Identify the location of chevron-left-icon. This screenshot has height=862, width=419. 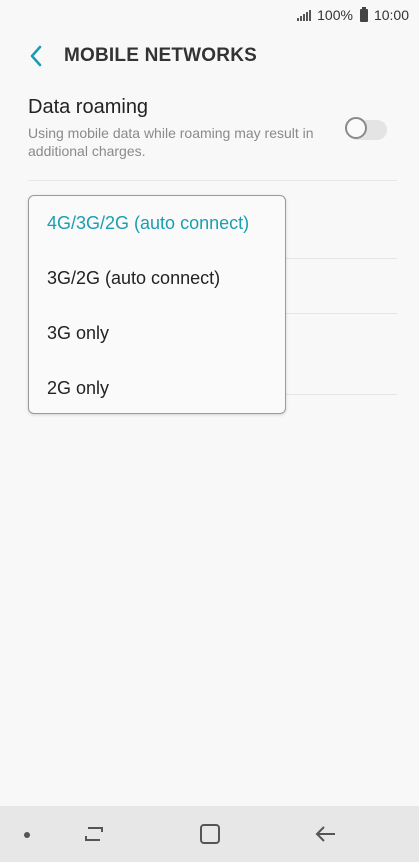
(36, 56).